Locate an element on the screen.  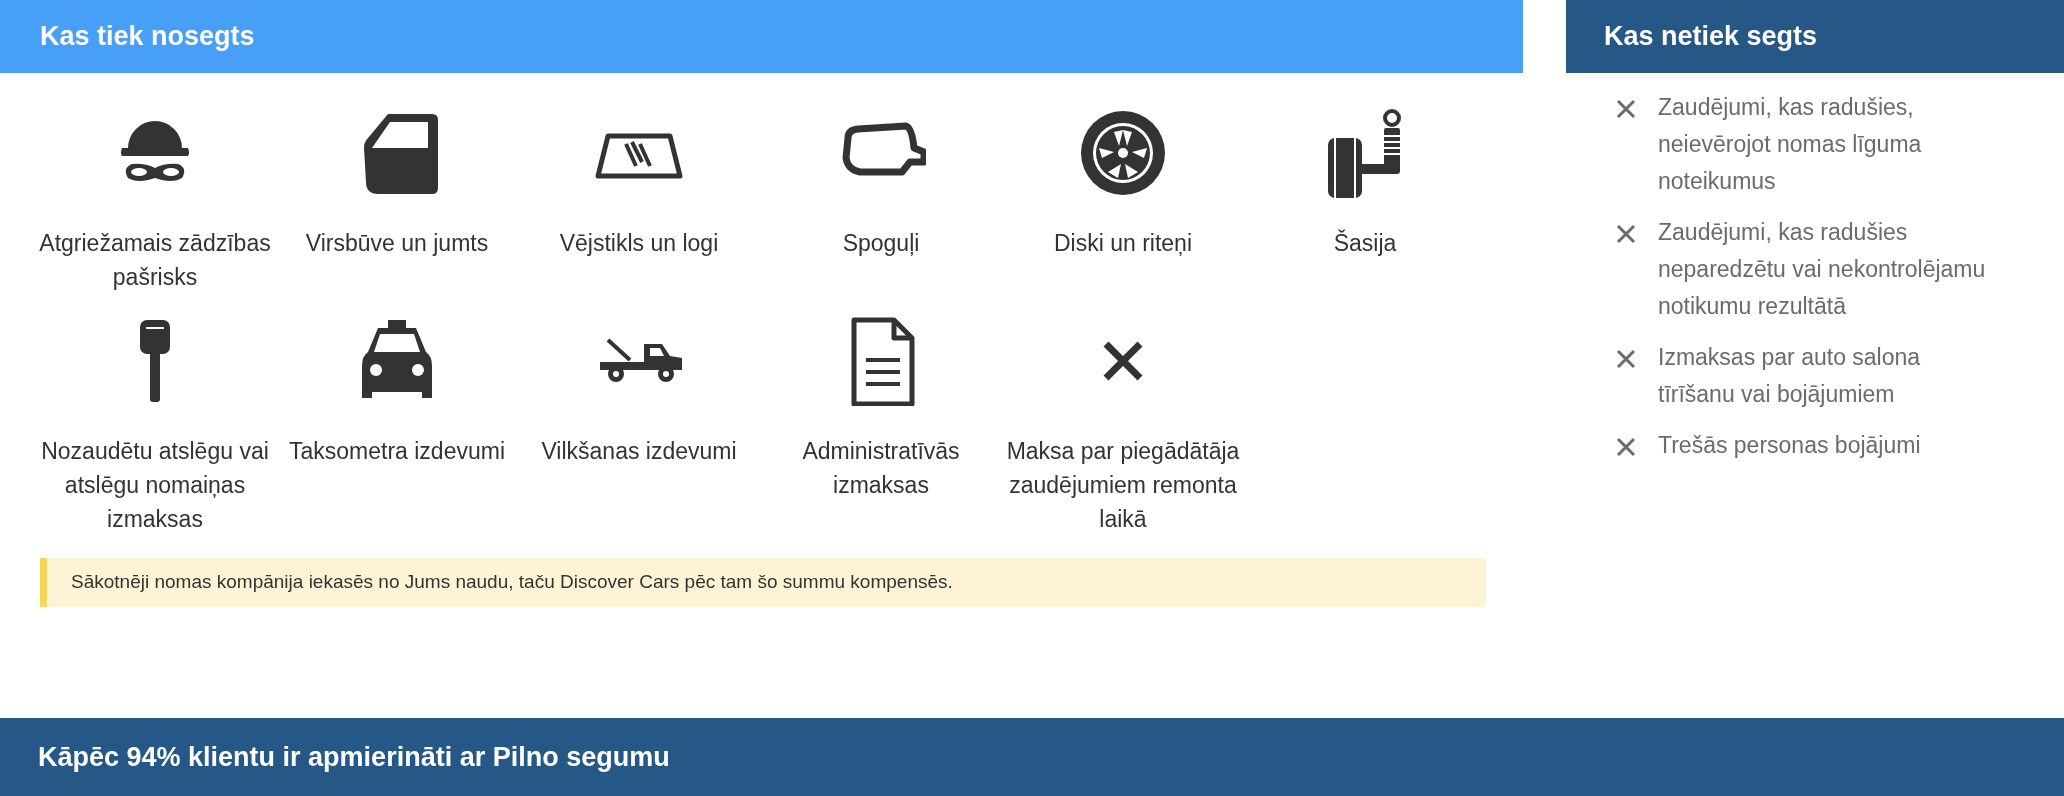
wheel-icon is located at coordinates (1123, 153).